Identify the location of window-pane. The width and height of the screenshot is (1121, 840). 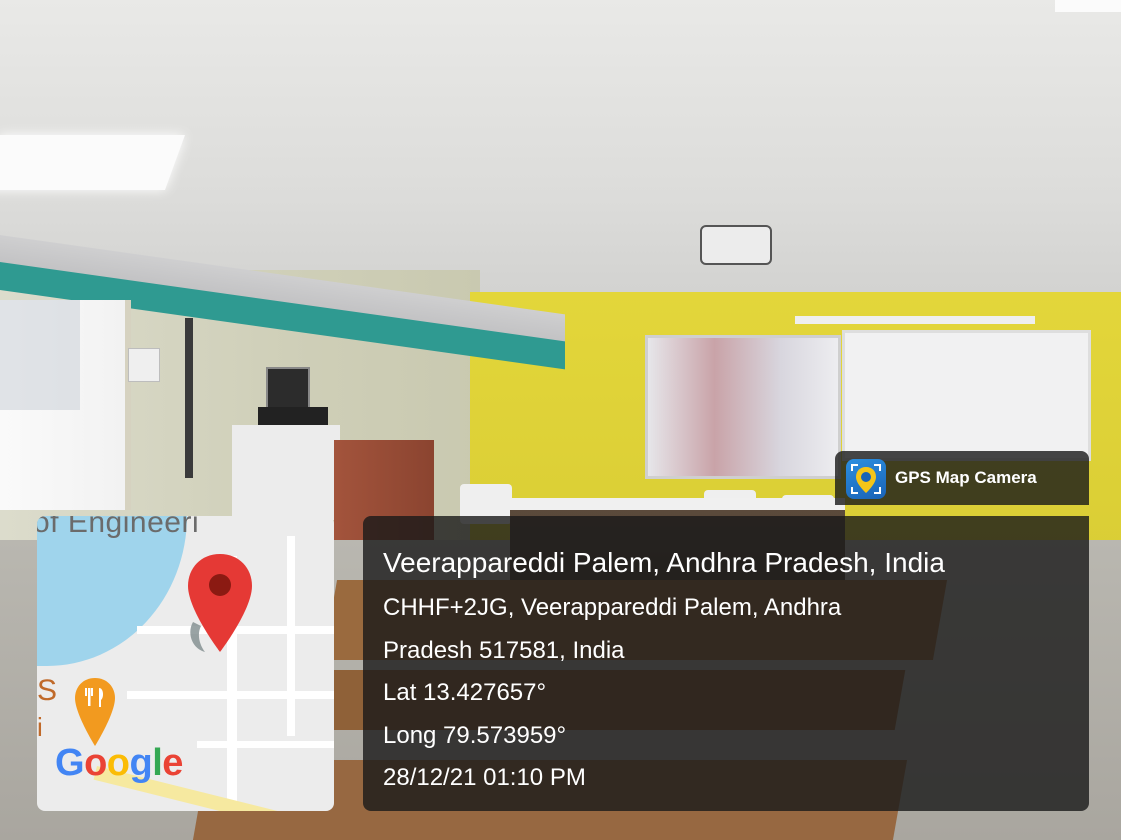
(40, 355).